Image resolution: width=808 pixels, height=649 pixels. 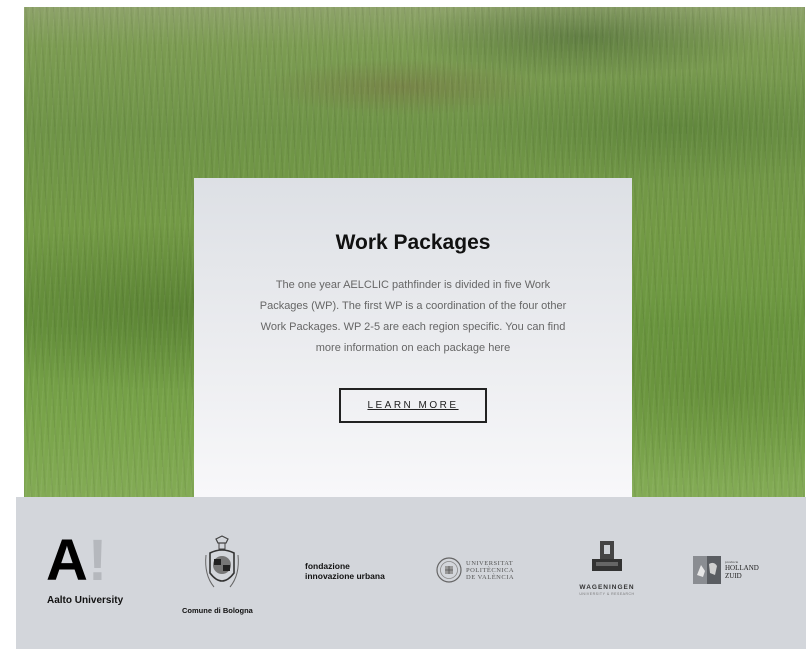 What do you see at coordinates (413, 405) in the screenshot?
I see `learn-more-button: LEARN MORE` at bounding box center [413, 405].